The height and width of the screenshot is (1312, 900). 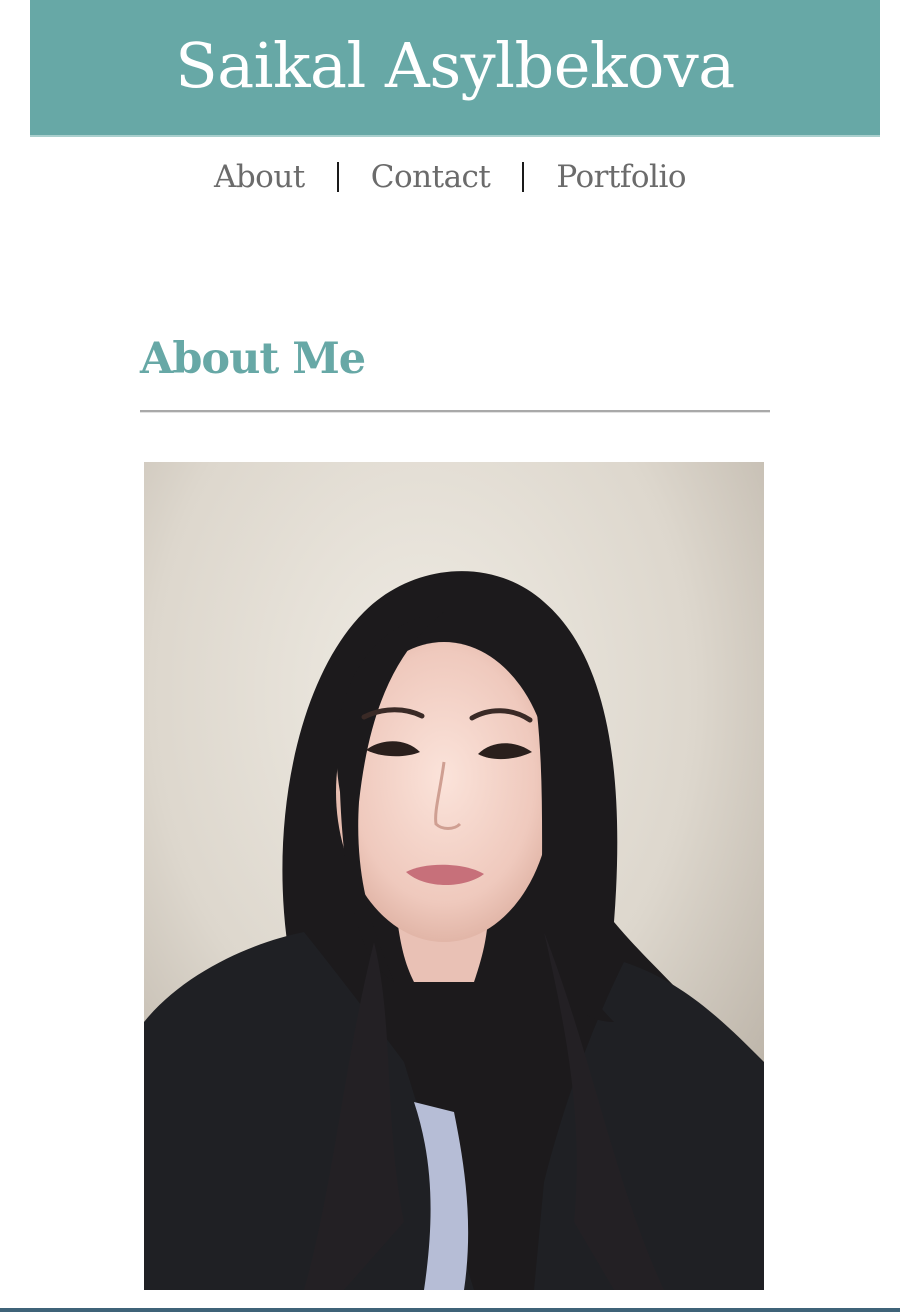 I want to click on main-nav: About Contact Portfolio, so click(x=450, y=177).